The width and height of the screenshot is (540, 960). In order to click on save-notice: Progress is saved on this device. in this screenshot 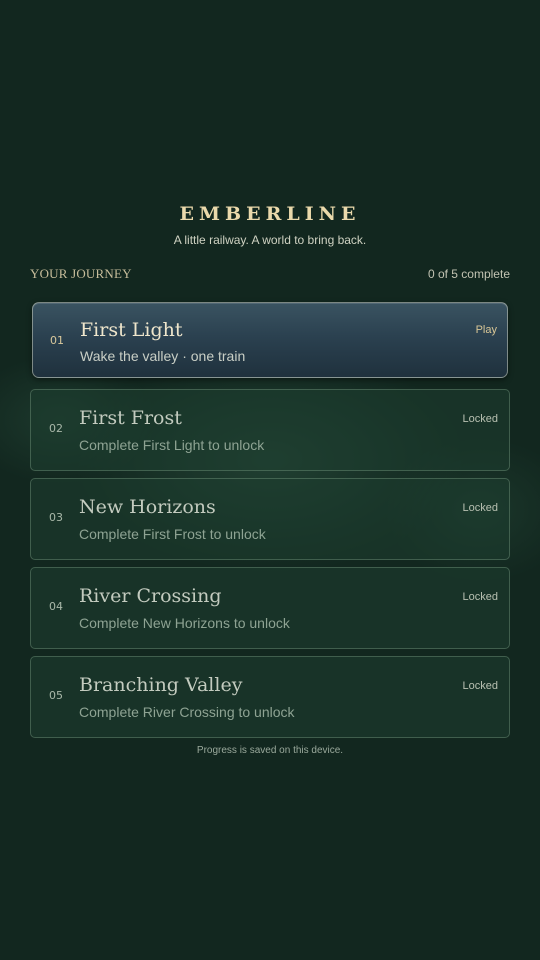, I will do `click(270, 750)`.